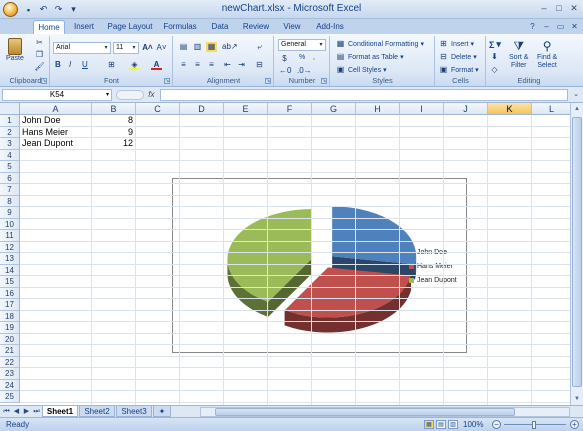 The image size is (583, 431). I want to click on horizontal-scroll-thumb, so click(365, 412).